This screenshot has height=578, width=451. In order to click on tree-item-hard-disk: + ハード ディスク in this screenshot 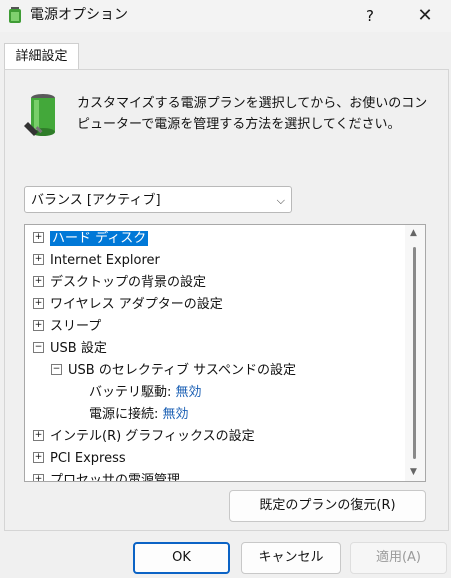, I will do `click(91, 239)`.